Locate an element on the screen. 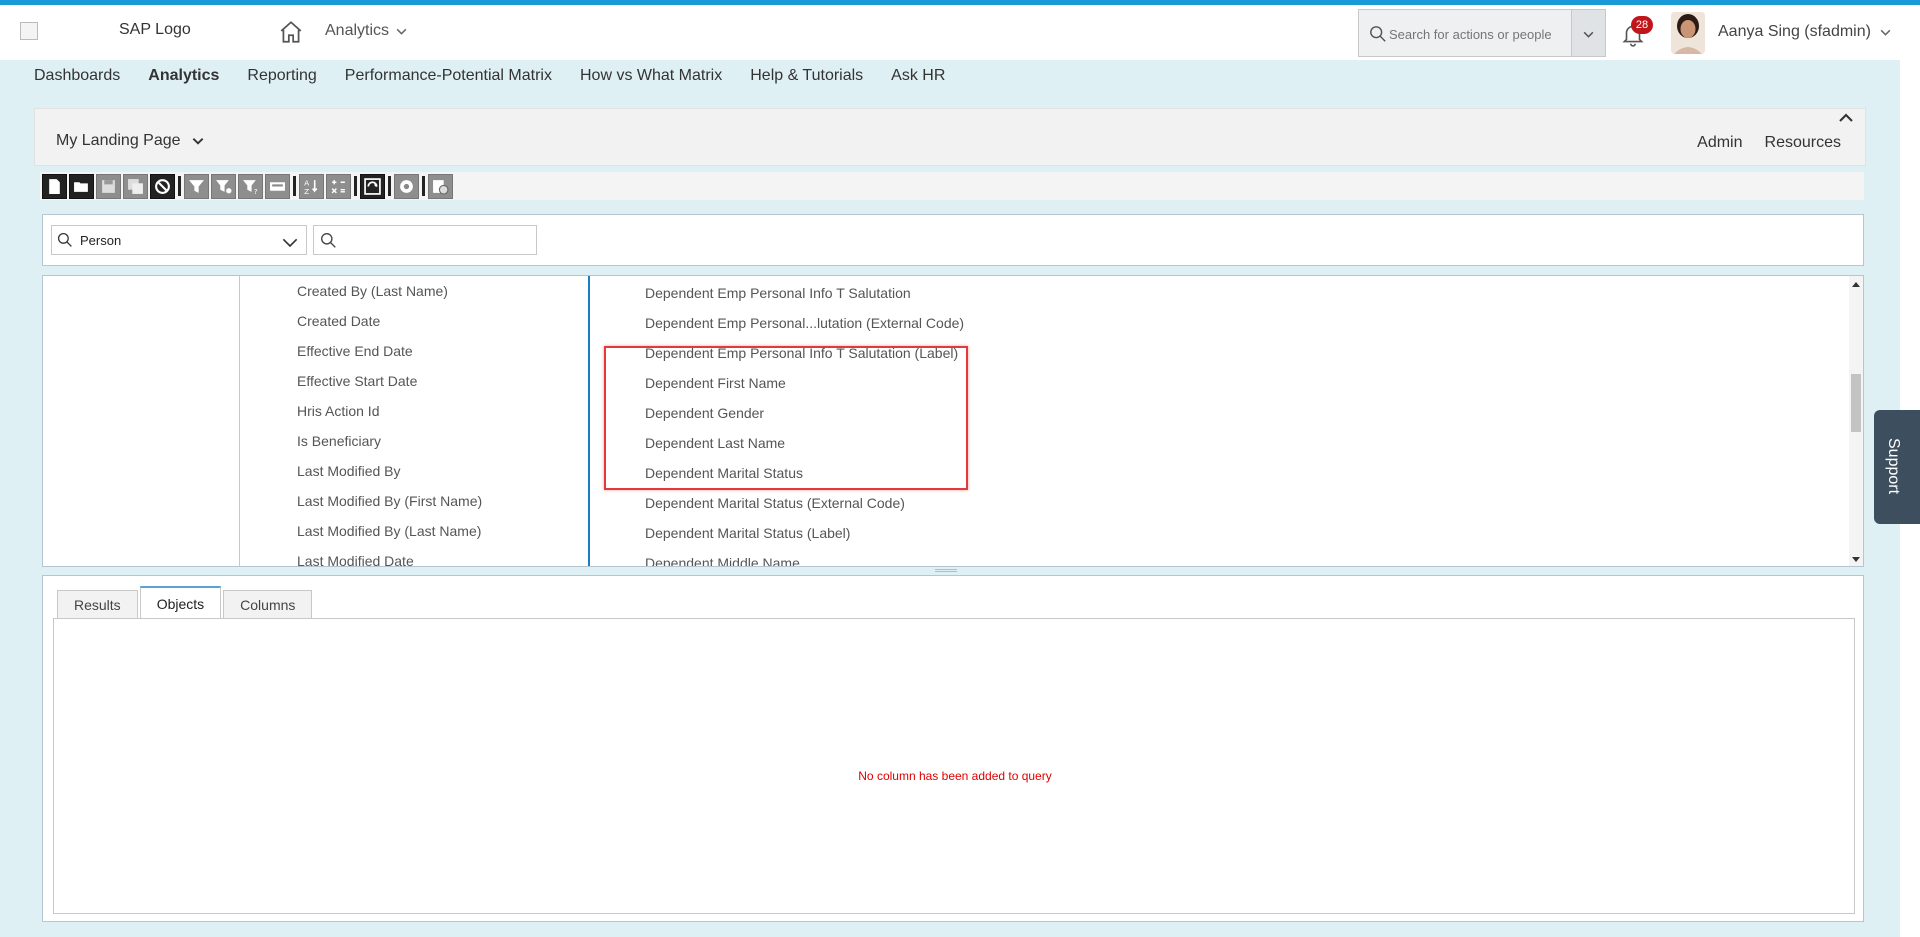  cancel-button is located at coordinates (162, 186).